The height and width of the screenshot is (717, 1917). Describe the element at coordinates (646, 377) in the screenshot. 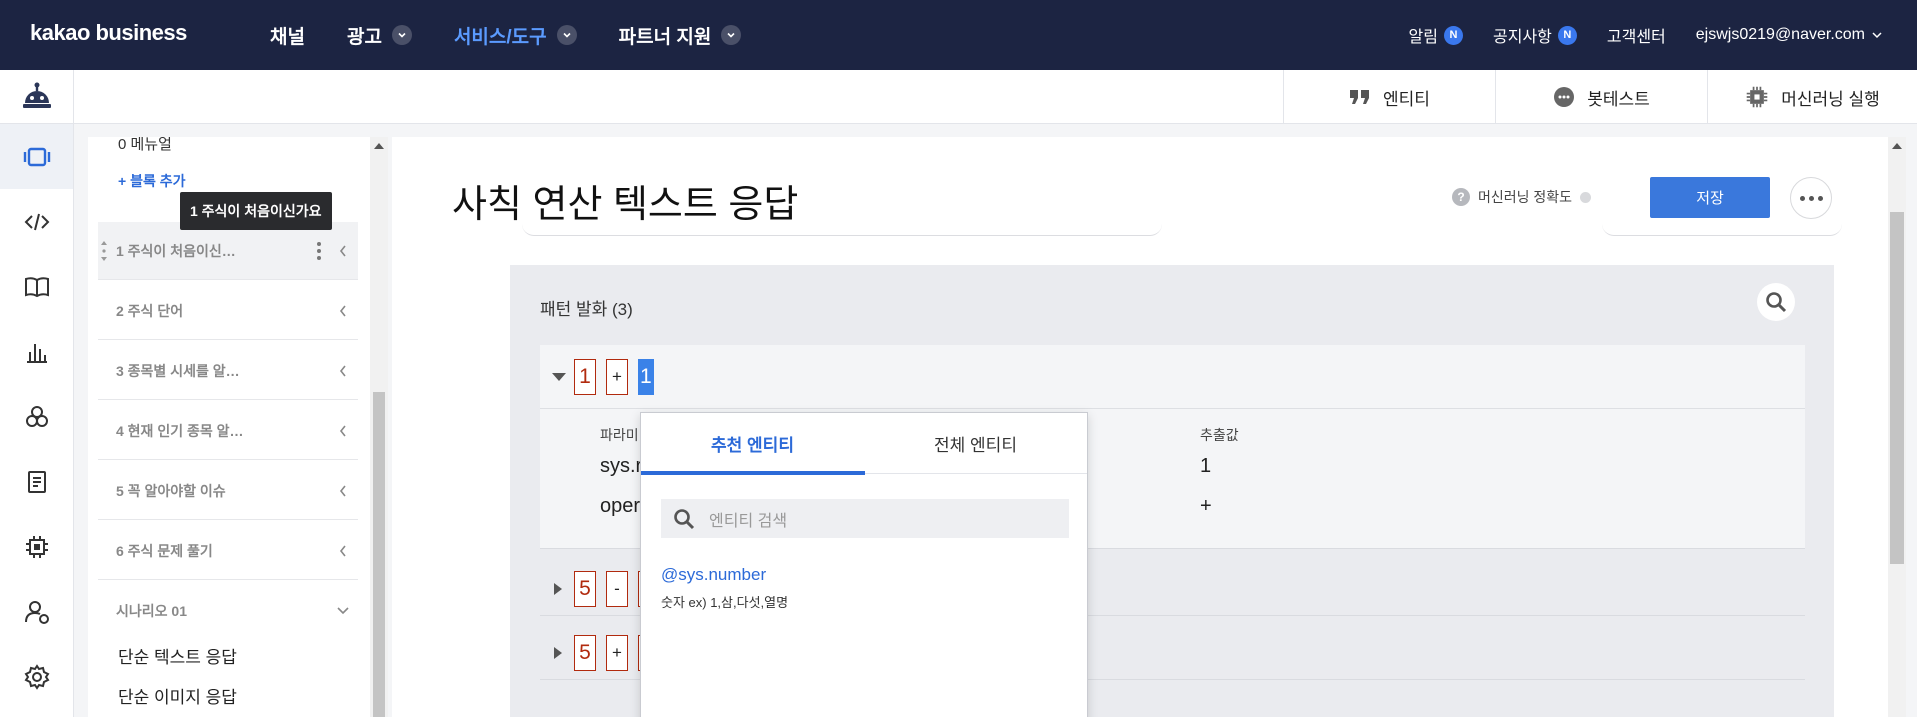

I see `token-selected: 1` at that location.